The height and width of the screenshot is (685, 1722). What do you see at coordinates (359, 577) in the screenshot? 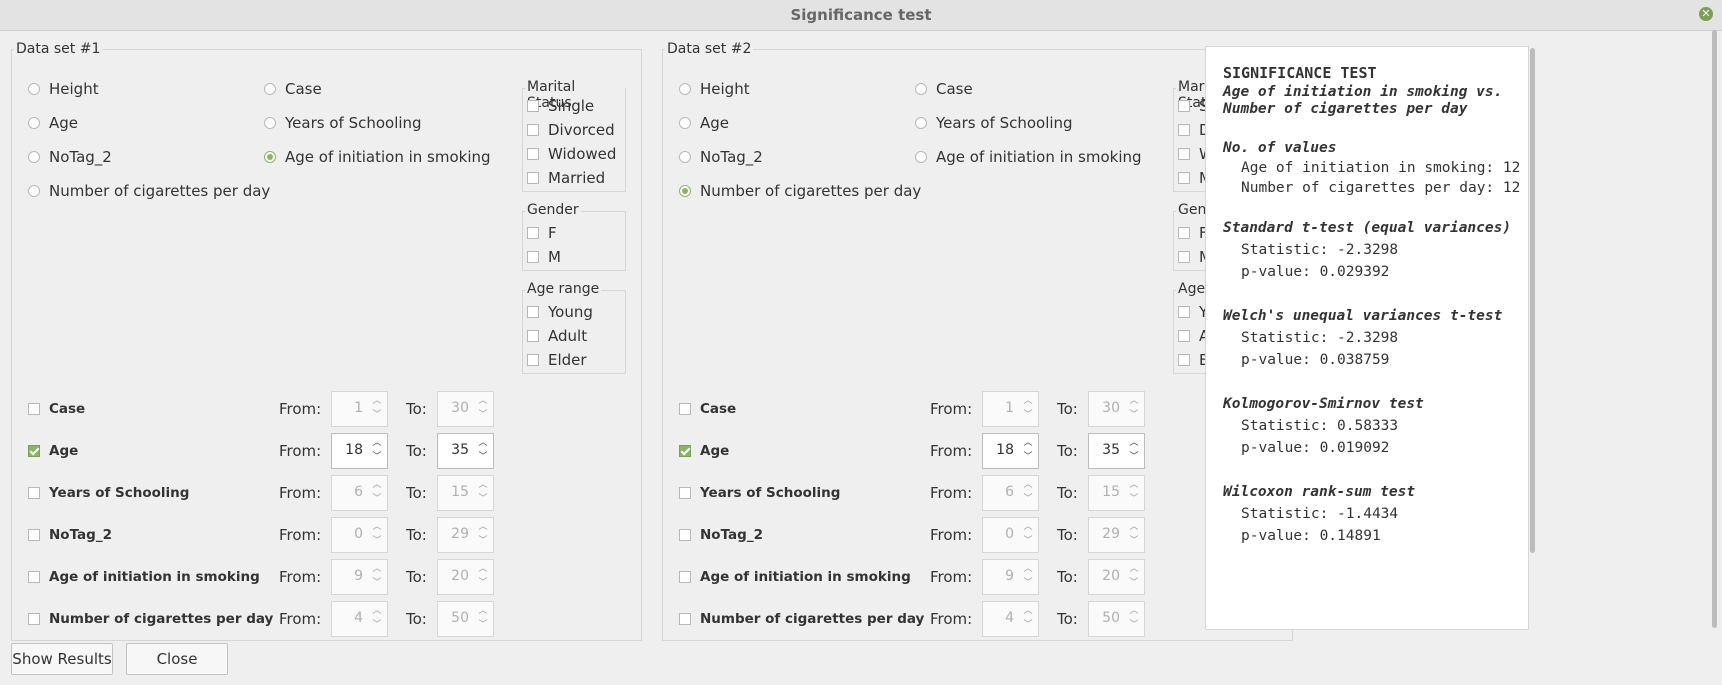
I see `from-spinbox: 9 ︿ ﹀` at bounding box center [359, 577].